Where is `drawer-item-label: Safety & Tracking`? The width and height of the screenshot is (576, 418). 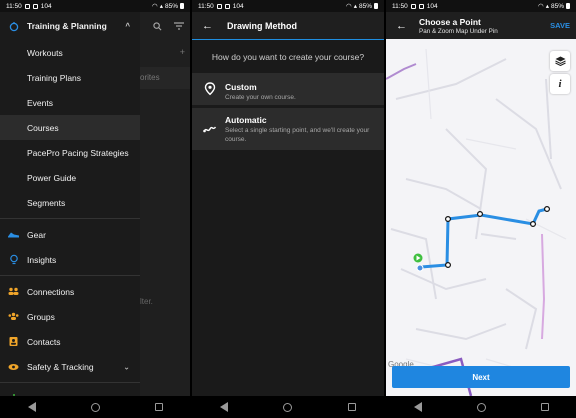
drawer-item-label: Safety & Tracking is located at coordinates (60, 366).